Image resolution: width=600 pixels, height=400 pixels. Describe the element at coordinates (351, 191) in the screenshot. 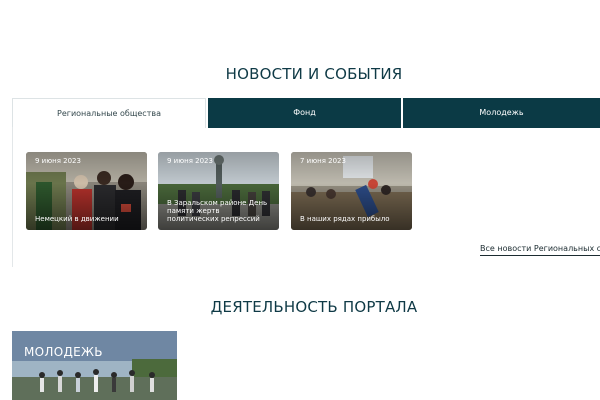

I see `news-card: 7 июня 2023 В наших рядах прибыло` at that location.